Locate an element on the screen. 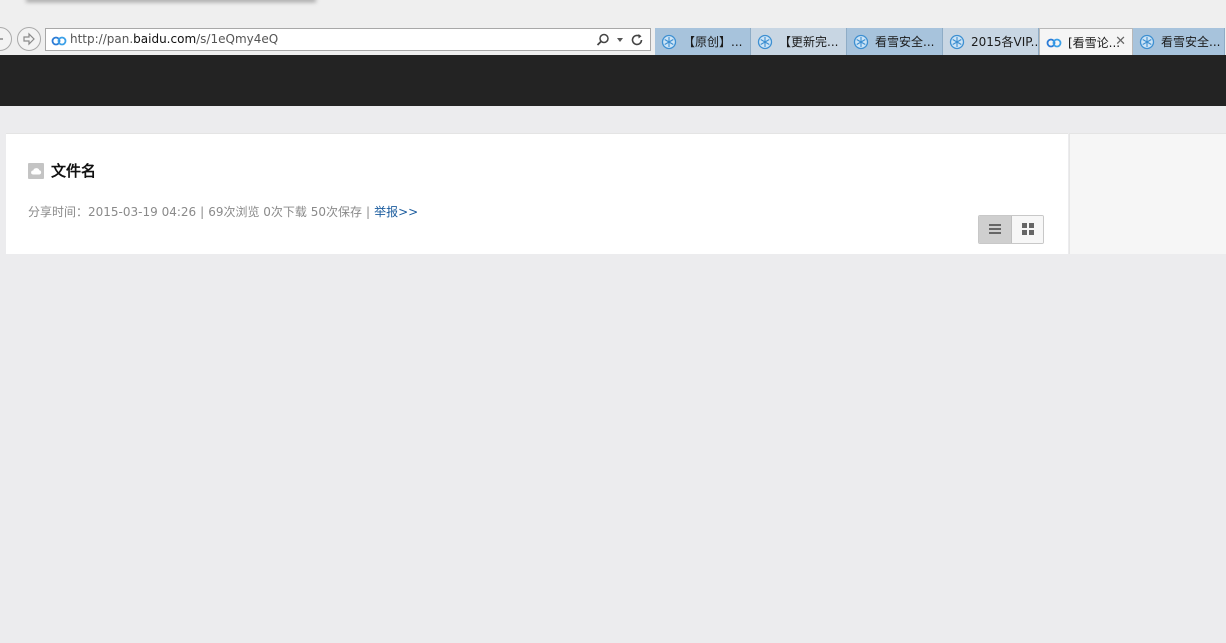 The height and width of the screenshot is (643, 1226). address-bar: http://pan.baidu.com/s/1eQmy4eQ is located at coordinates (348, 39).